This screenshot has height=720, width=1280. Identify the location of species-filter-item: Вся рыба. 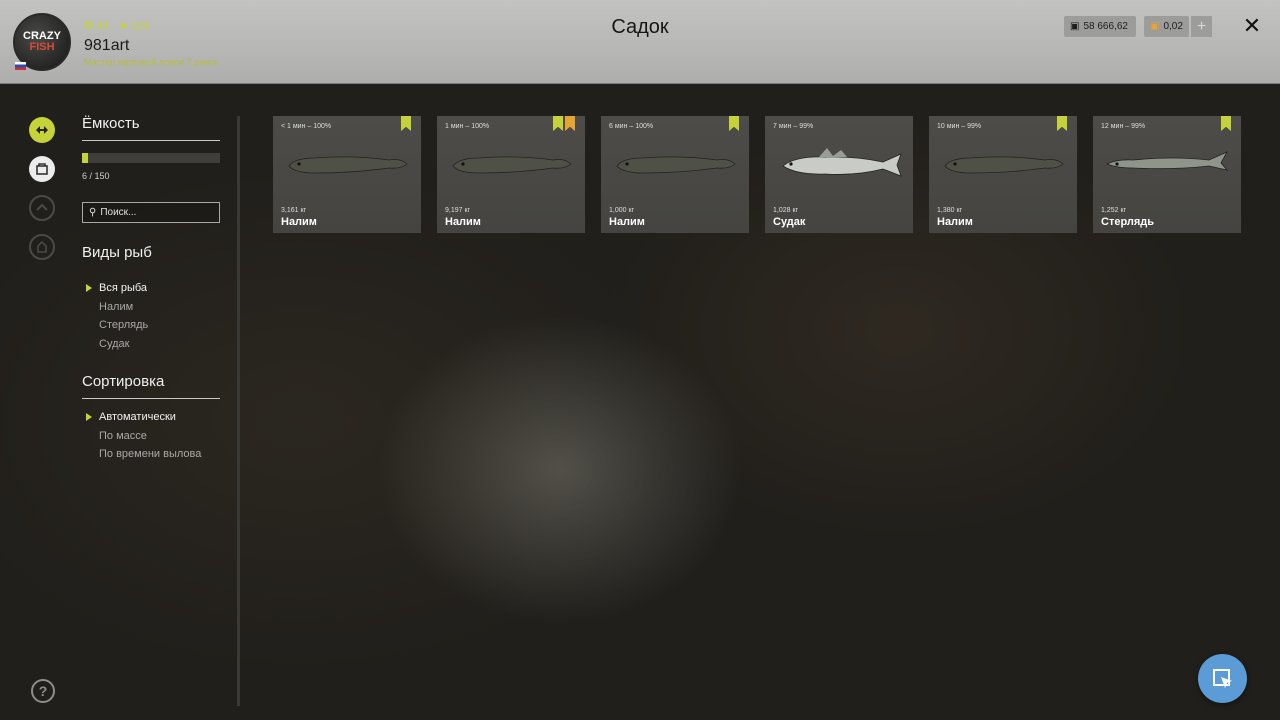
(115, 288).